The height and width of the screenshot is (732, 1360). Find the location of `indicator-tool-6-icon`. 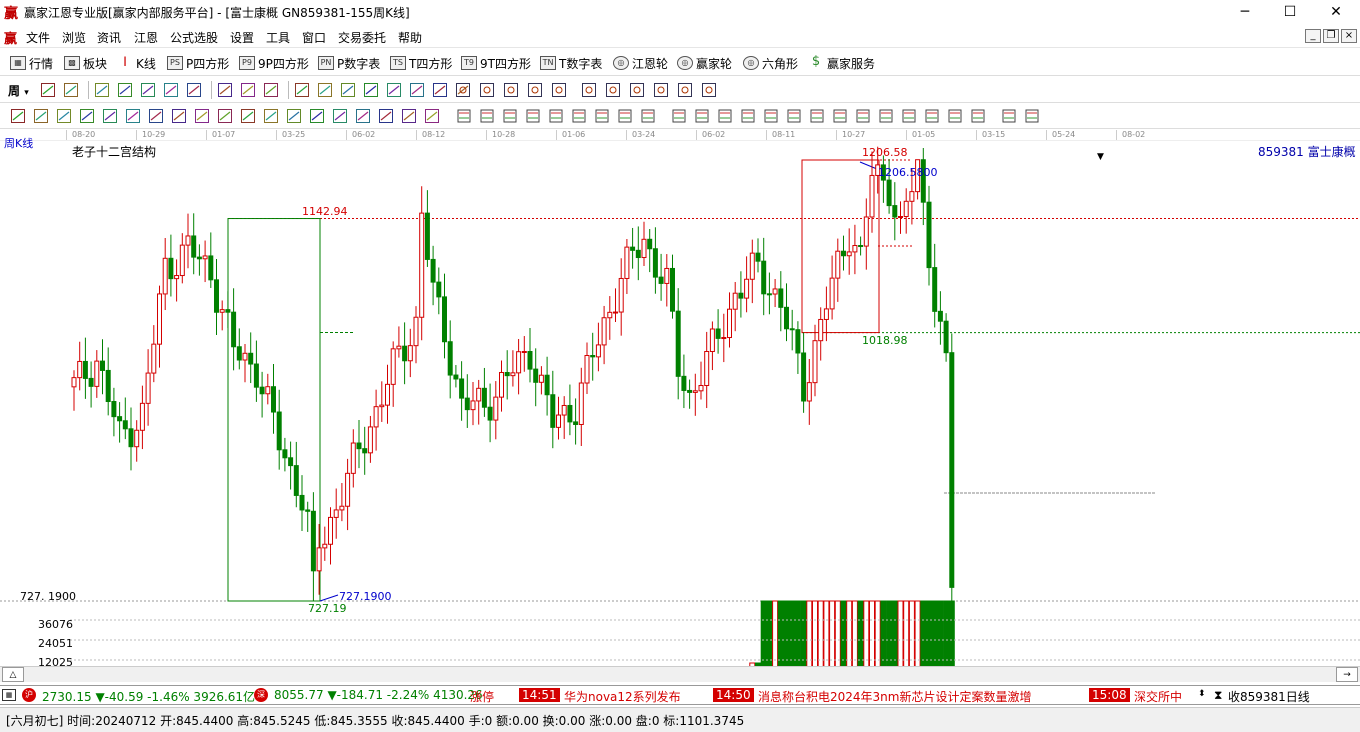

indicator-tool-6-icon is located at coordinates (579, 116).